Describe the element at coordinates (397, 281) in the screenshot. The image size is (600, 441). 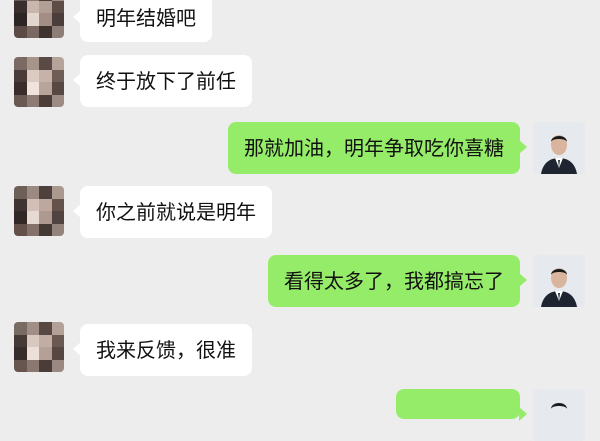
I see `message-bubble-outgoing: 看得太多了，我都搞忘了` at that location.